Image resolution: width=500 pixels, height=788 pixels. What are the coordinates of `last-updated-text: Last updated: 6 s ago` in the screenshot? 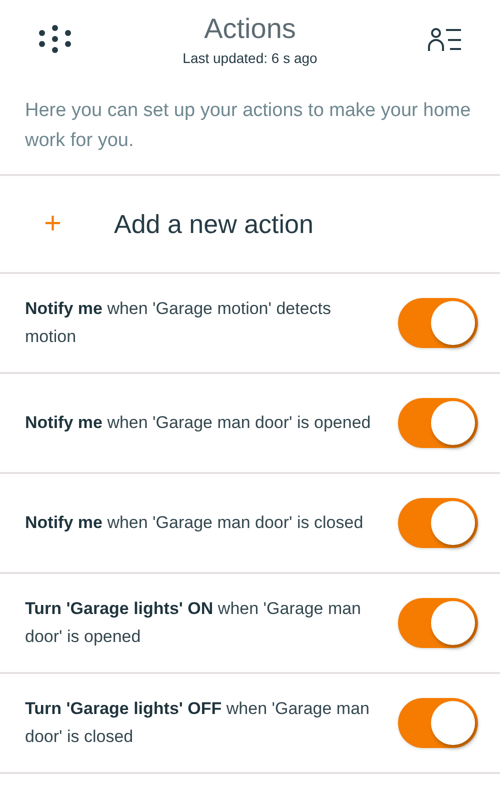 It's located at (250, 58).